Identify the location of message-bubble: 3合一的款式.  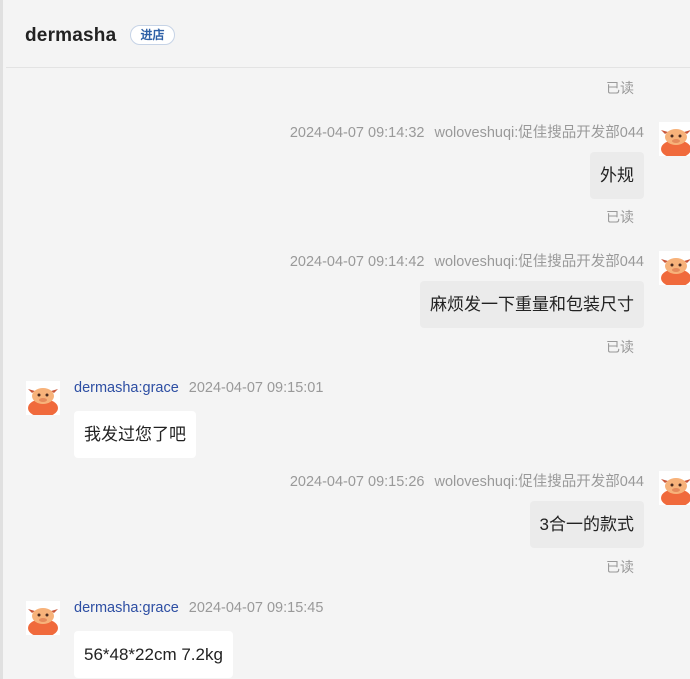
(586, 524).